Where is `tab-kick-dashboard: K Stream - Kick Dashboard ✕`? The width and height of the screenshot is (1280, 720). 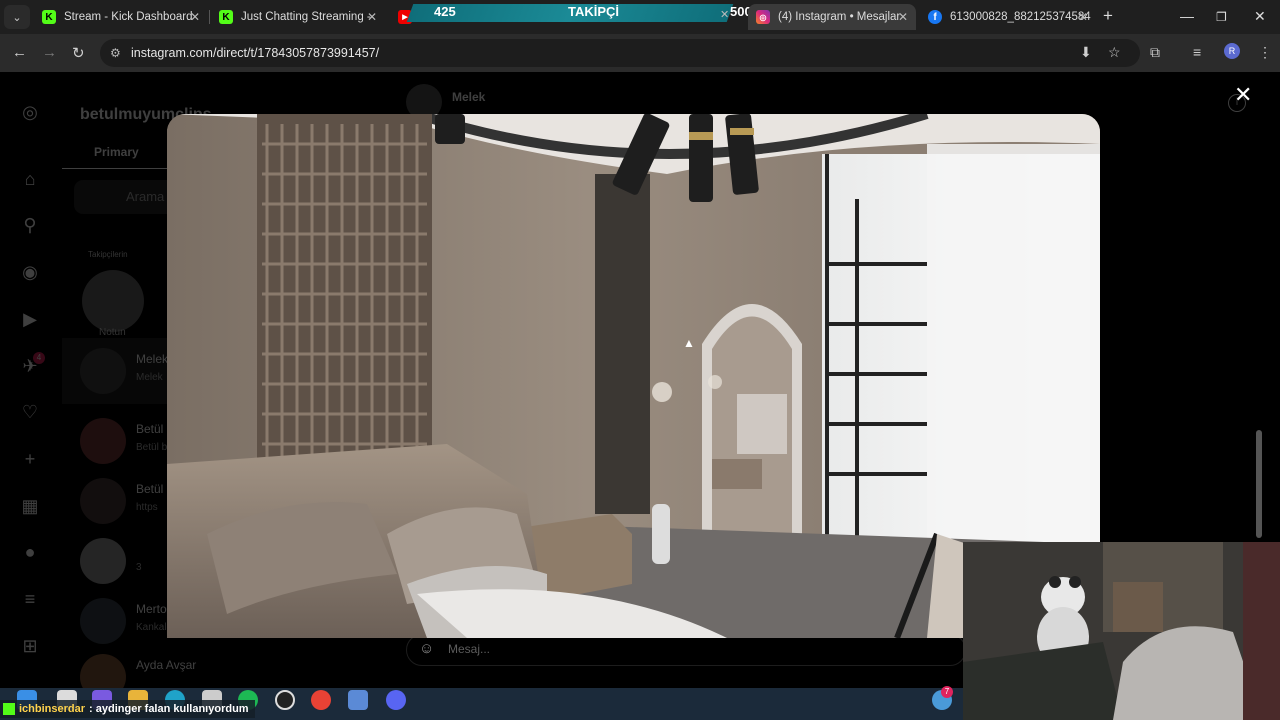
tab-kick-dashboard: K Stream - Kick Dashboard ✕ is located at coordinates (121, 17).